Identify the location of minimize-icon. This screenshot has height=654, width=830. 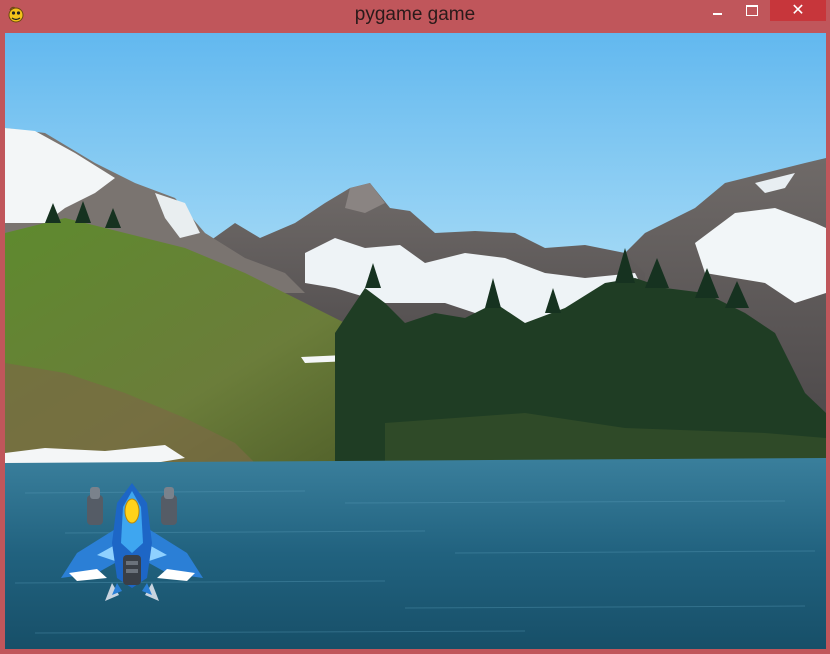
(717, 13).